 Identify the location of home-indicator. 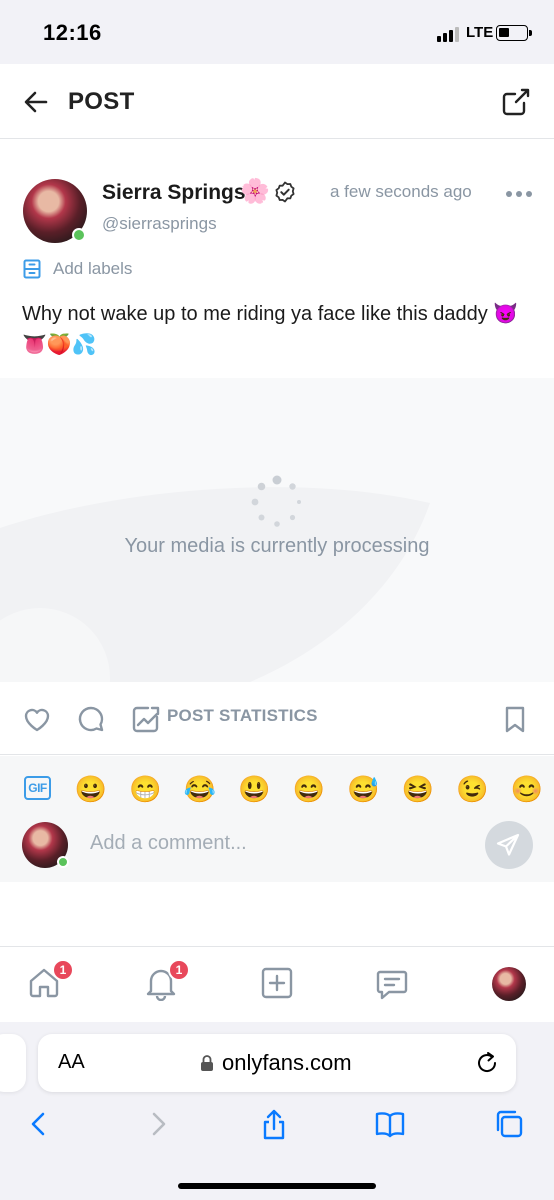
(277, 1186).